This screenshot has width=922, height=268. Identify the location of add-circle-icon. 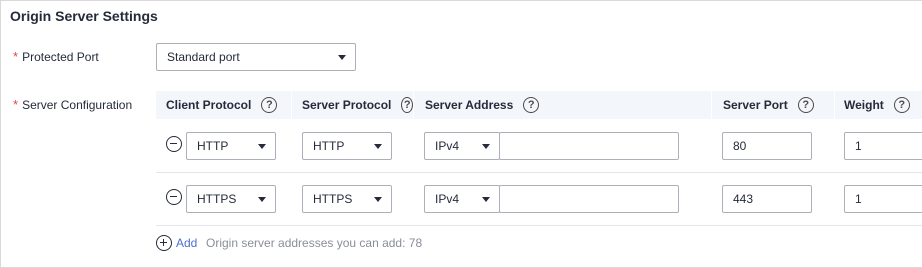
(164, 243).